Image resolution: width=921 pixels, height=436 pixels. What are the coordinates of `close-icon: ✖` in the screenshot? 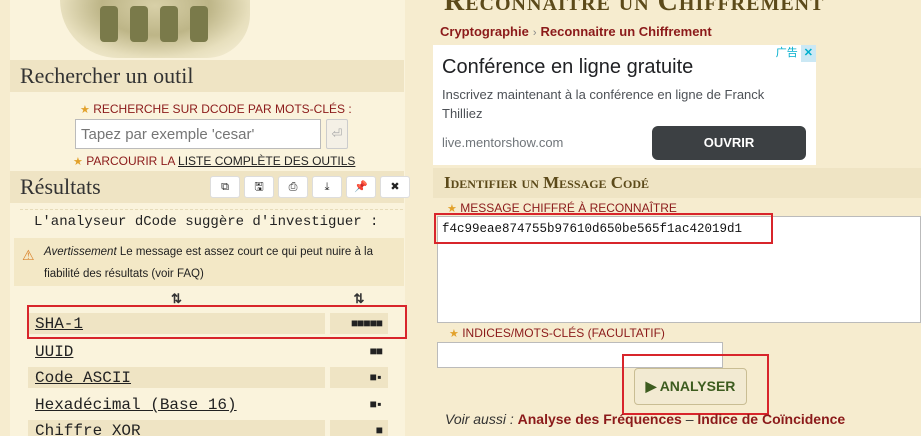 It's located at (395, 187).